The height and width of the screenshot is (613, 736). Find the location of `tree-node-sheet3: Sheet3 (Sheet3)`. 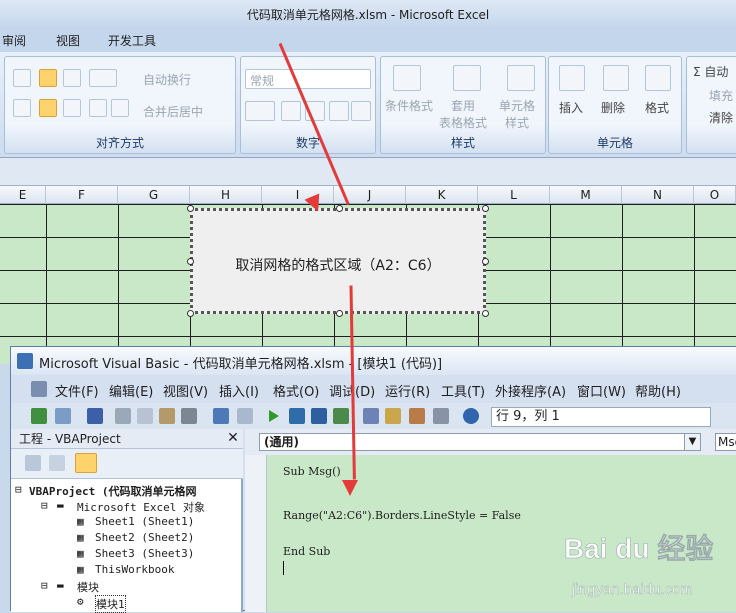

tree-node-sheet3: Sheet3 (Sheet3) is located at coordinates (144, 553).